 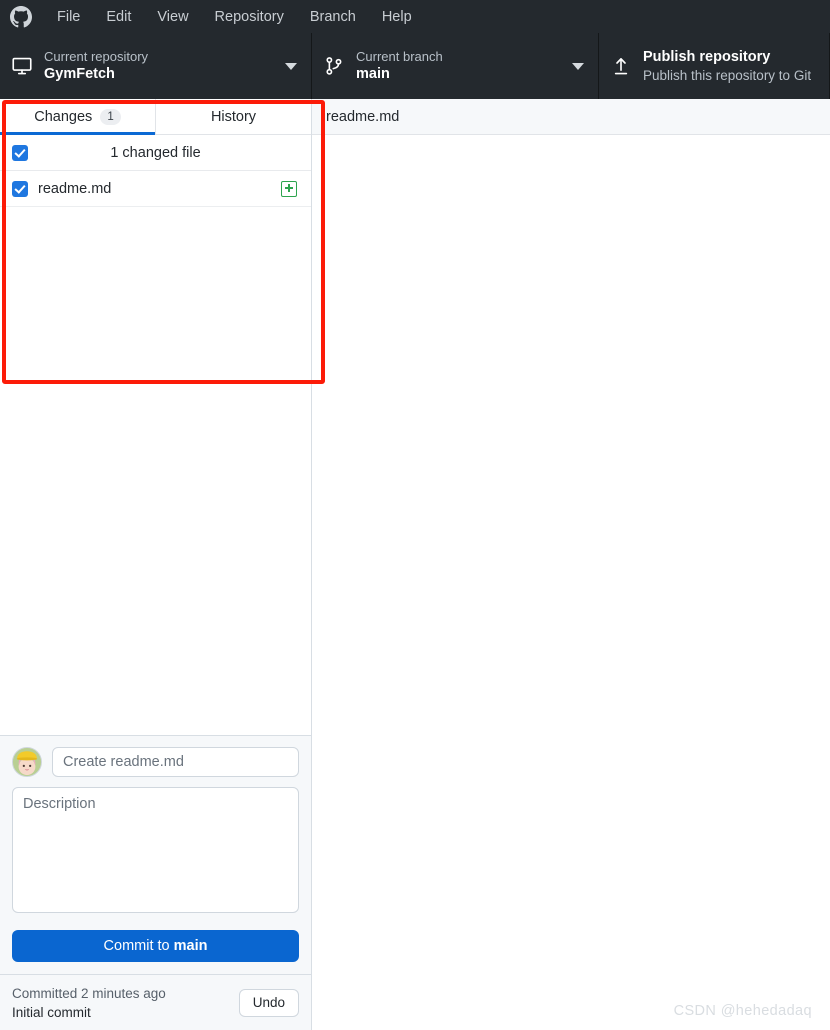 What do you see at coordinates (89, 993) in the screenshot?
I see `last-commit-time: Committed 2 minutes ago` at bounding box center [89, 993].